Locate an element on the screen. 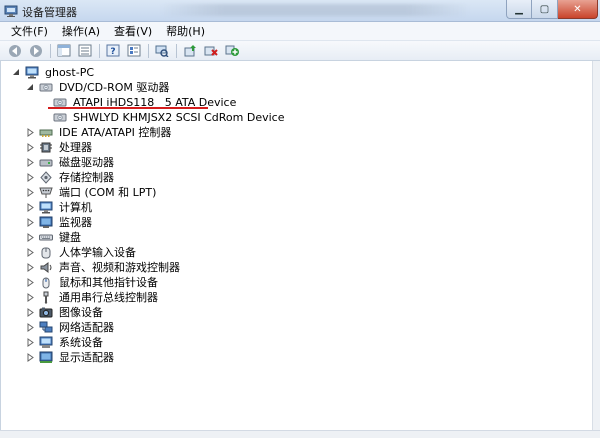 The image size is (600, 438). help-icon: ? is located at coordinates (113, 50).